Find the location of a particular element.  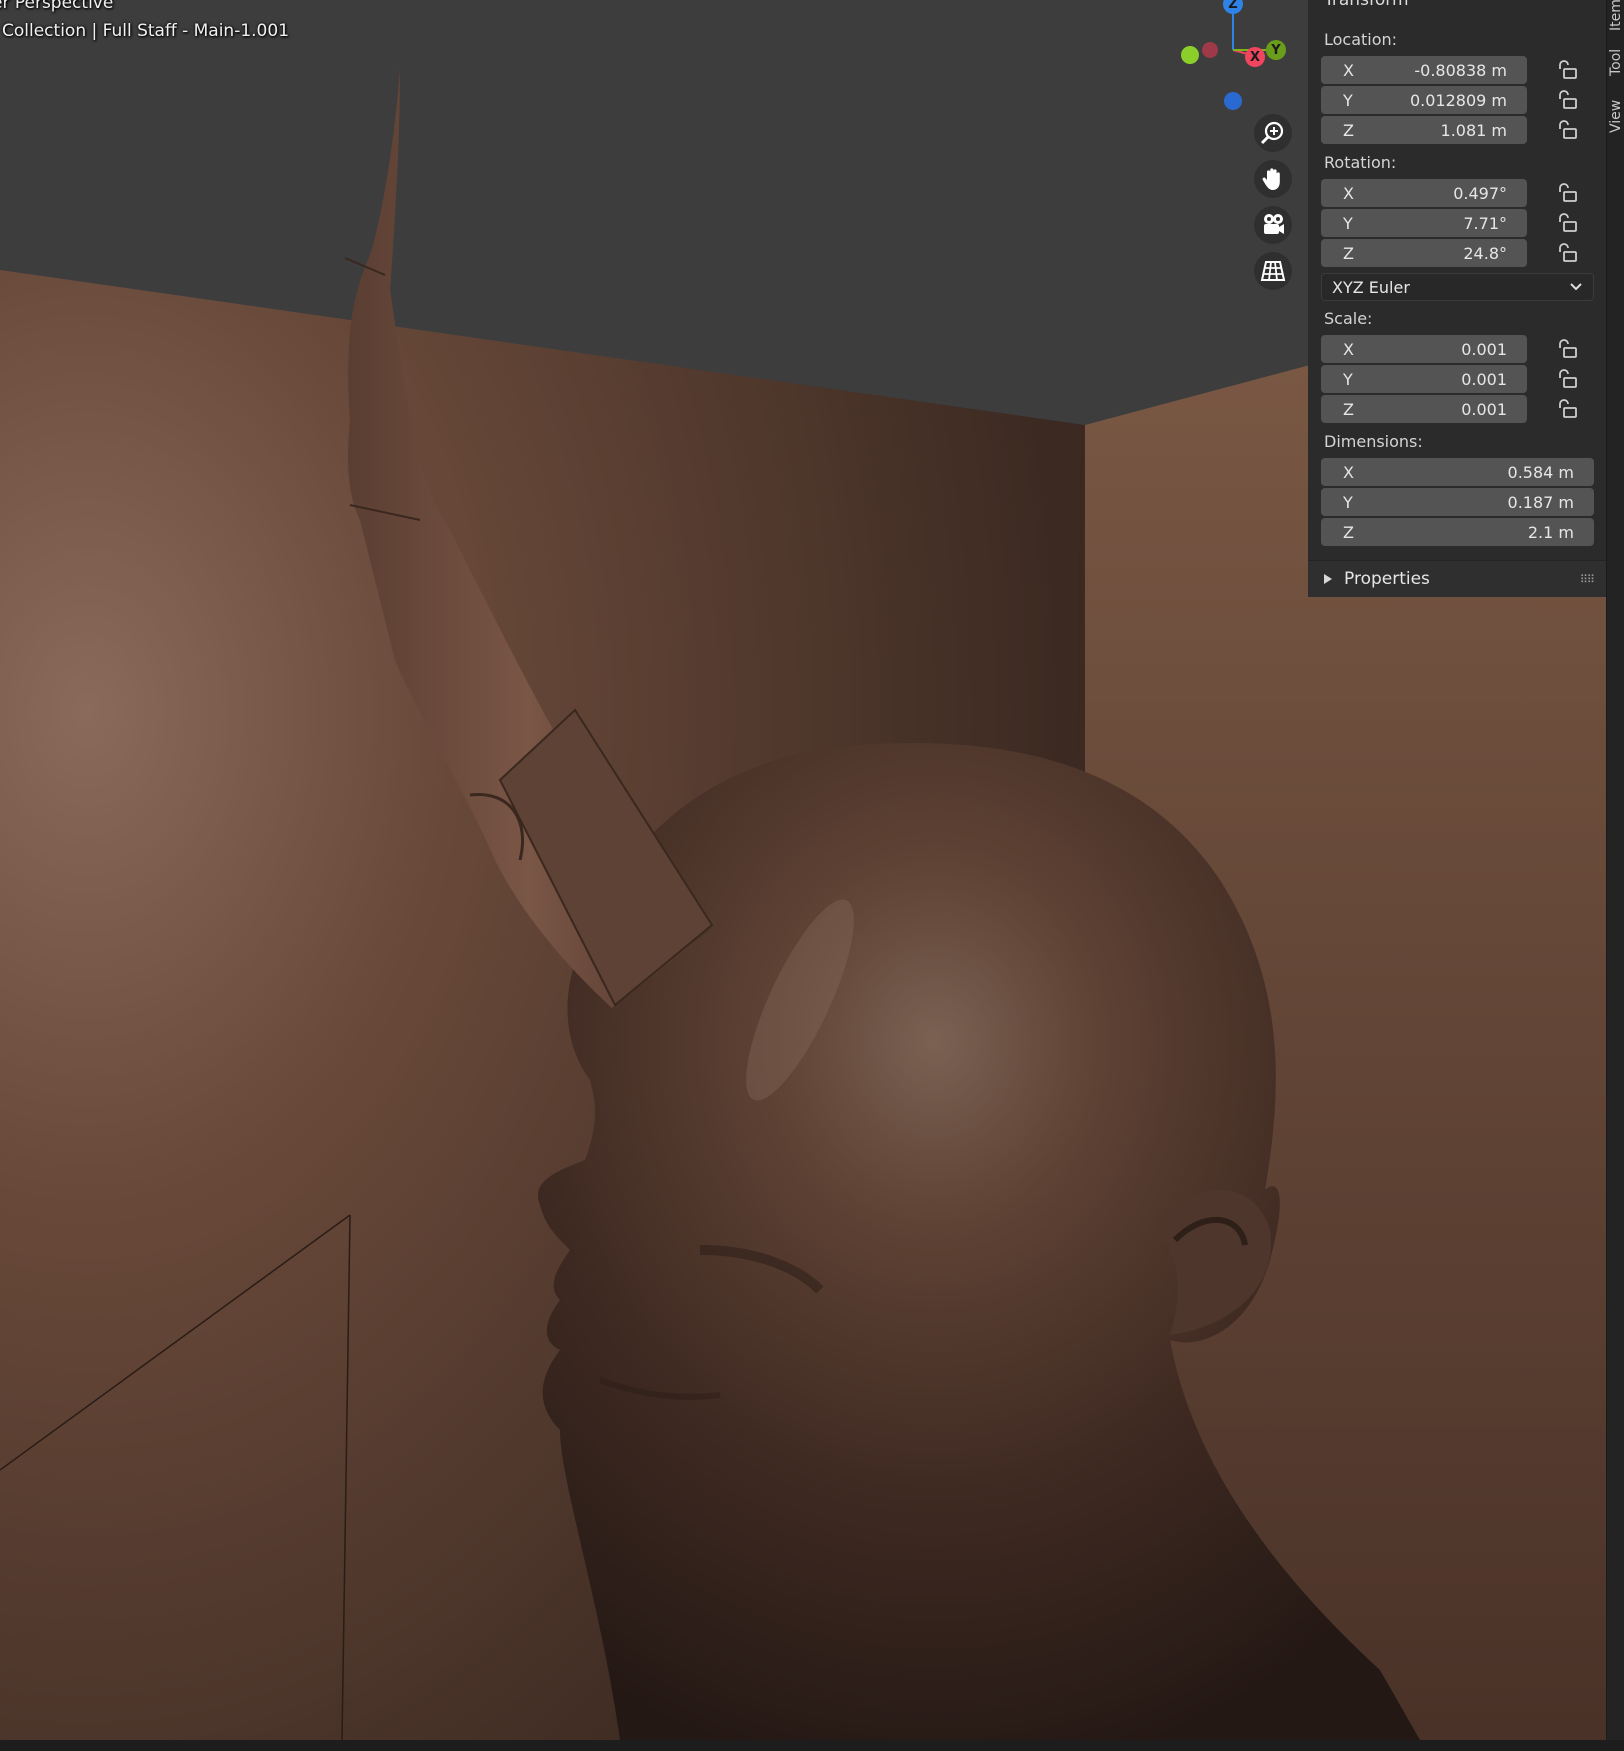

lock-rotation-z-icon is located at coordinates (1567, 253).